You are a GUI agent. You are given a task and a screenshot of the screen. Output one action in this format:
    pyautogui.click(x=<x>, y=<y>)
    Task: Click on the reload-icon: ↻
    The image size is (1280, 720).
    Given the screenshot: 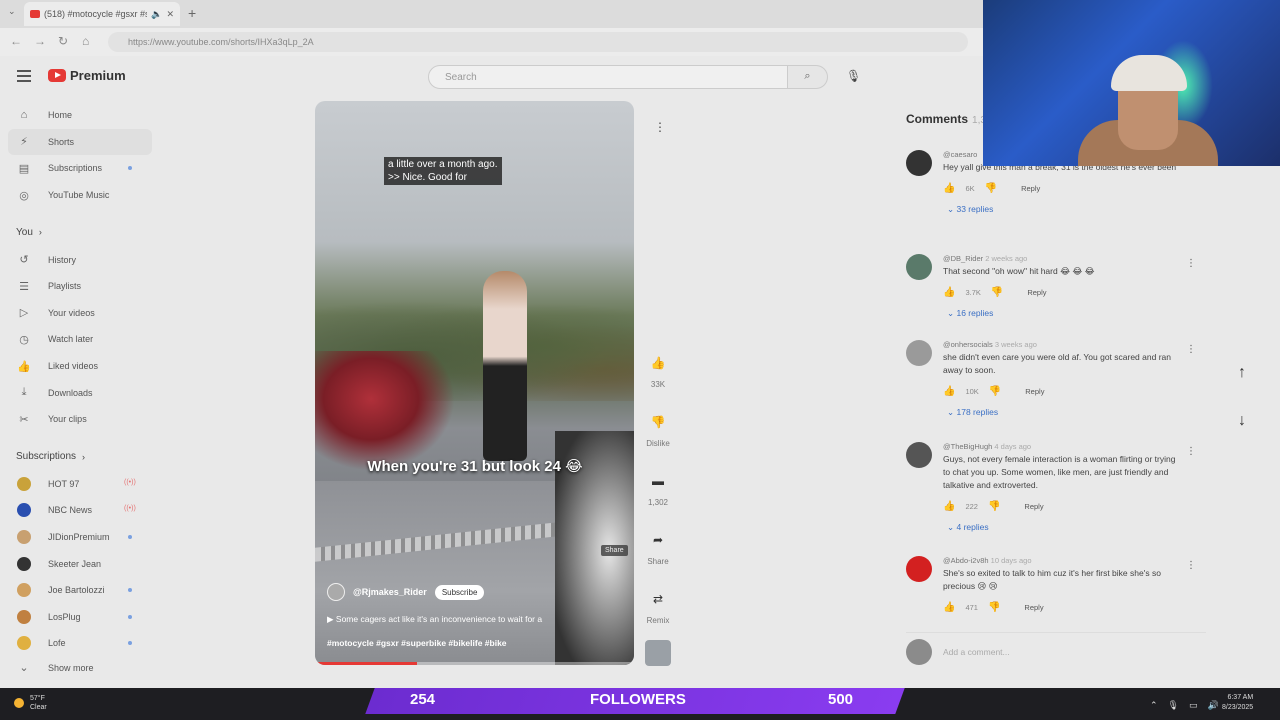 What is the action you would take?
    pyautogui.click(x=63, y=41)
    